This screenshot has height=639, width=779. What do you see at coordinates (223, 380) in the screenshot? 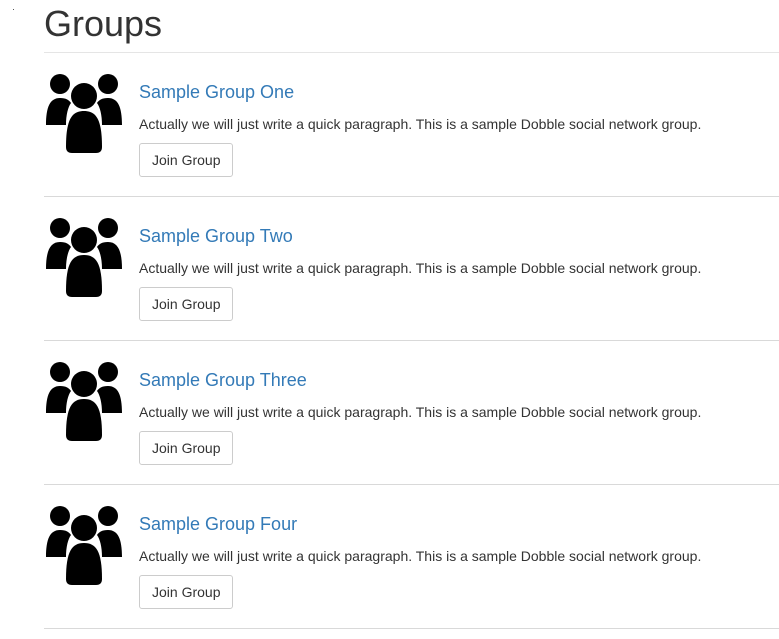
I see `group-name-link: Sample Group Three` at bounding box center [223, 380].